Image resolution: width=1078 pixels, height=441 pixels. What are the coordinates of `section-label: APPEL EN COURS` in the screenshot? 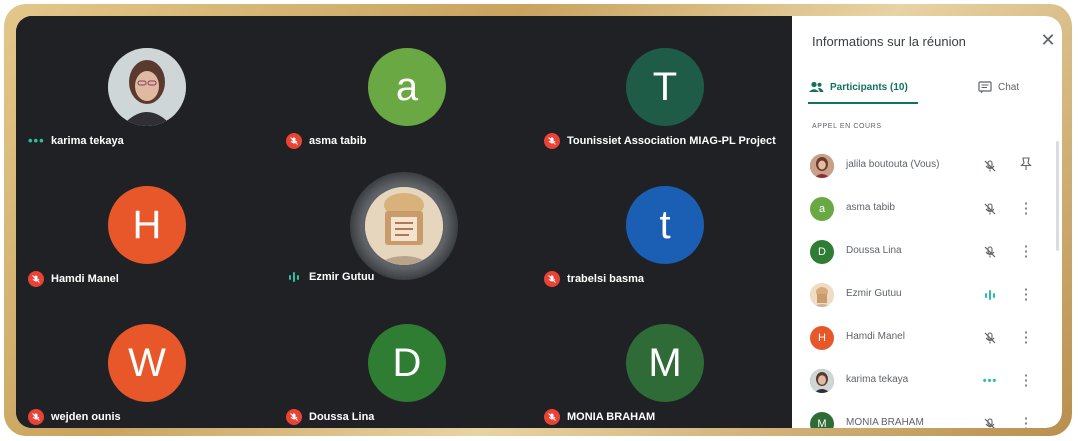 It's located at (847, 126).